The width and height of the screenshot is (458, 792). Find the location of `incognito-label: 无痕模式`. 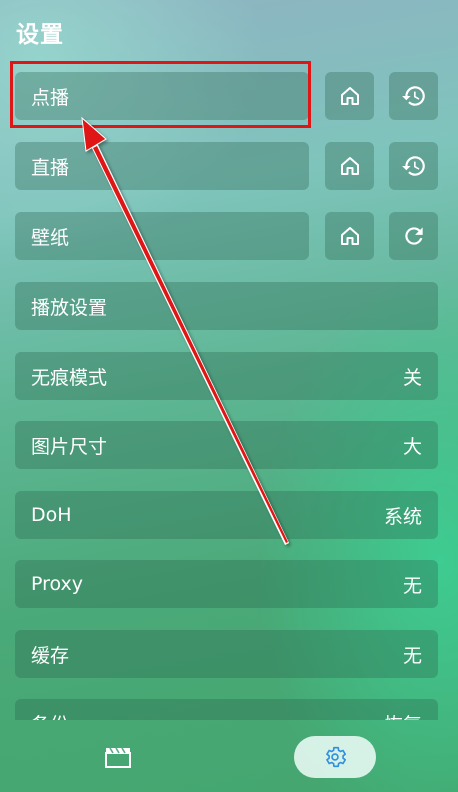

incognito-label: 无痕模式 is located at coordinates (69, 377).